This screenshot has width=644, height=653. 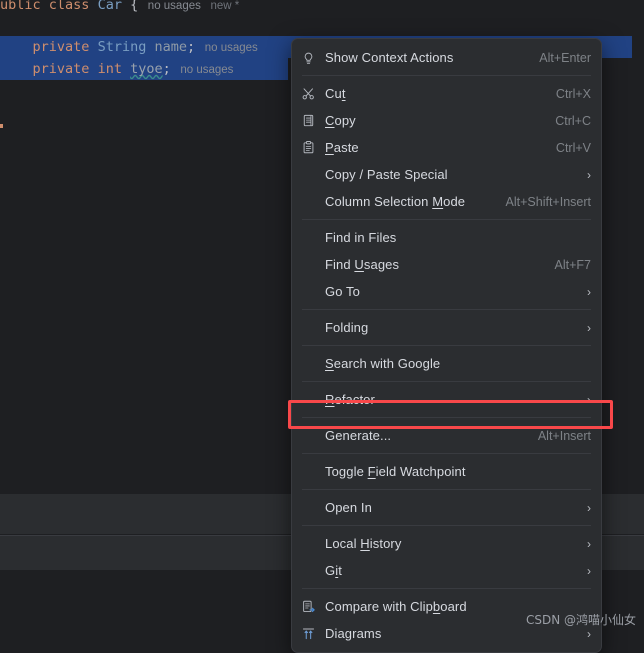 I want to click on menu-item-paste: Paste Ctrl+V, so click(x=446, y=147).